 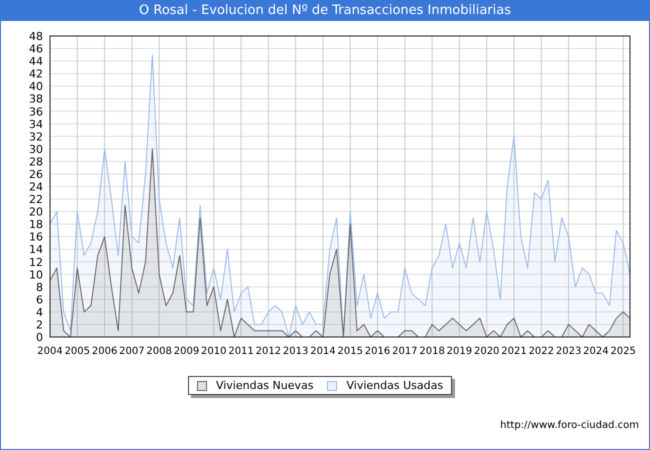 I want to click on x-tick-label: 2008, so click(x=159, y=351).